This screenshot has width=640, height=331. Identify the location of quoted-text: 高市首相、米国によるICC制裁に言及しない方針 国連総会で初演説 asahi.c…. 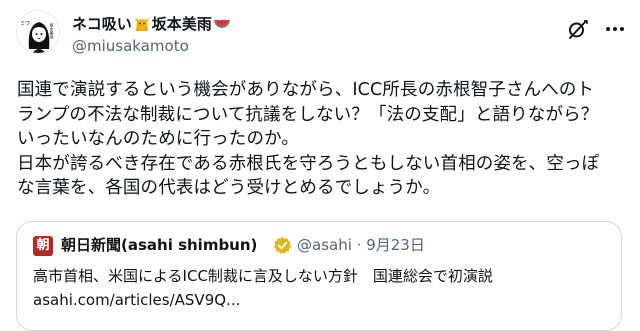
(263, 288).